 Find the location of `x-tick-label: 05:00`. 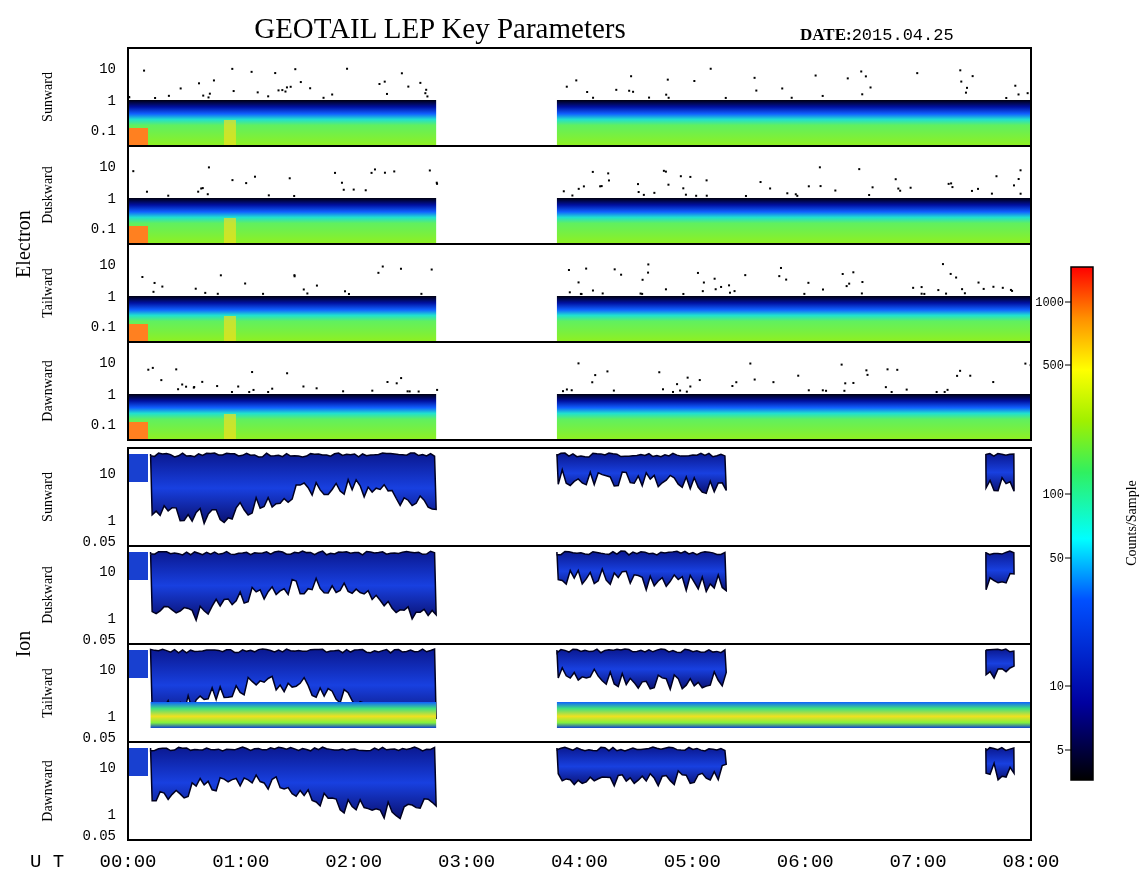

x-tick-label: 05:00 is located at coordinates (692, 862).